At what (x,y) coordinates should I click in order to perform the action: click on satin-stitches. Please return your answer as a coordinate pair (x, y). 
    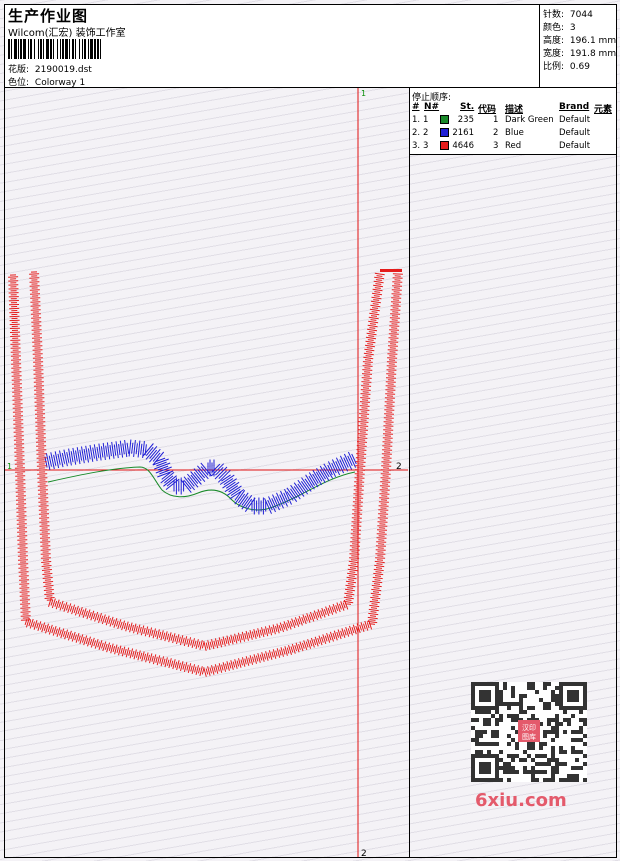
    Looking at the image, I should click on (200, 477).